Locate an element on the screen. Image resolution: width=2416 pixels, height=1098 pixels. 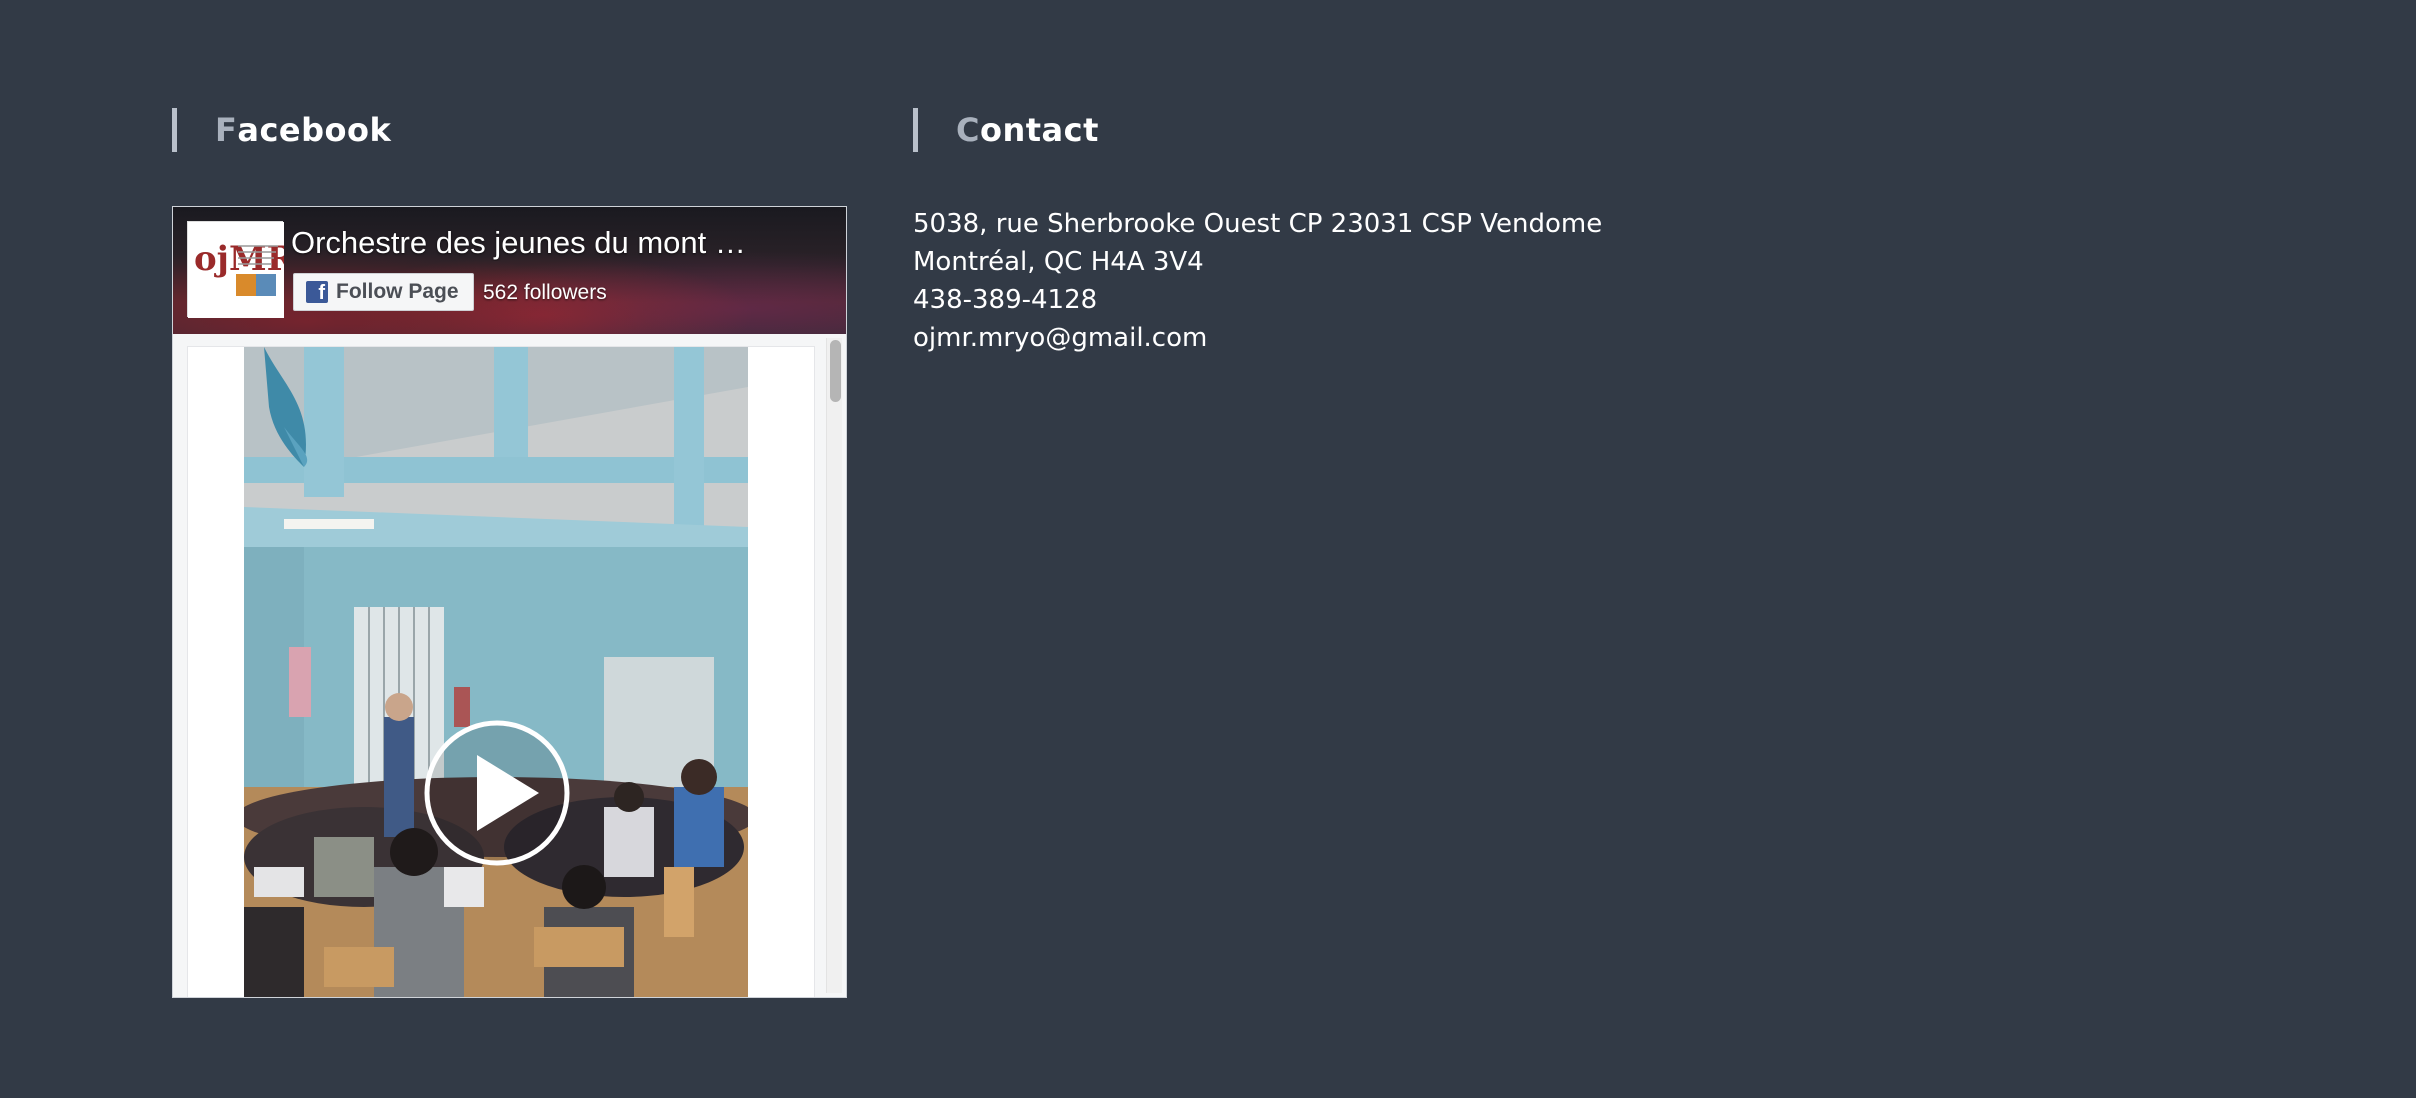
video-thumbnail is located at coordinates (496, 672).